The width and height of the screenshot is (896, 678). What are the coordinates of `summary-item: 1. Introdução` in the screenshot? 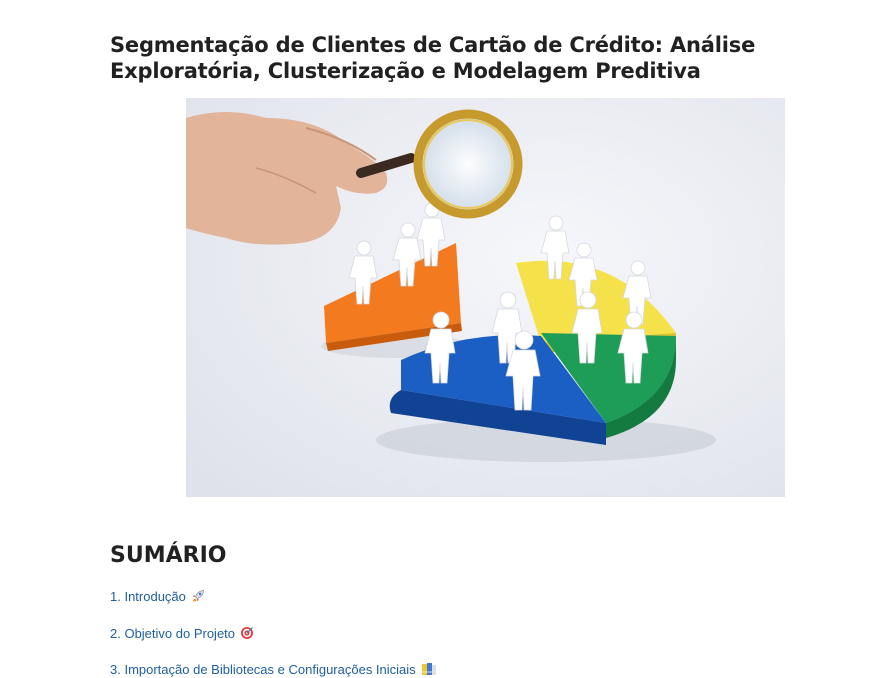 It's located at (273, 606).